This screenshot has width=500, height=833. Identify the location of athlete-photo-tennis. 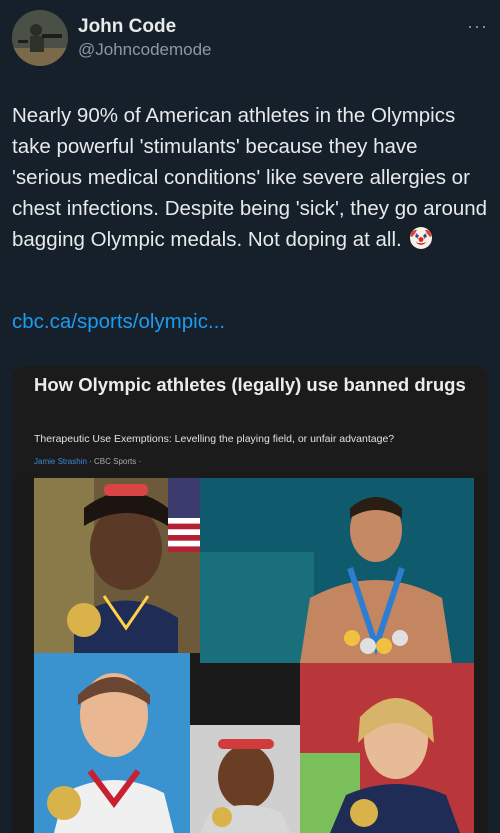
(245, 779).